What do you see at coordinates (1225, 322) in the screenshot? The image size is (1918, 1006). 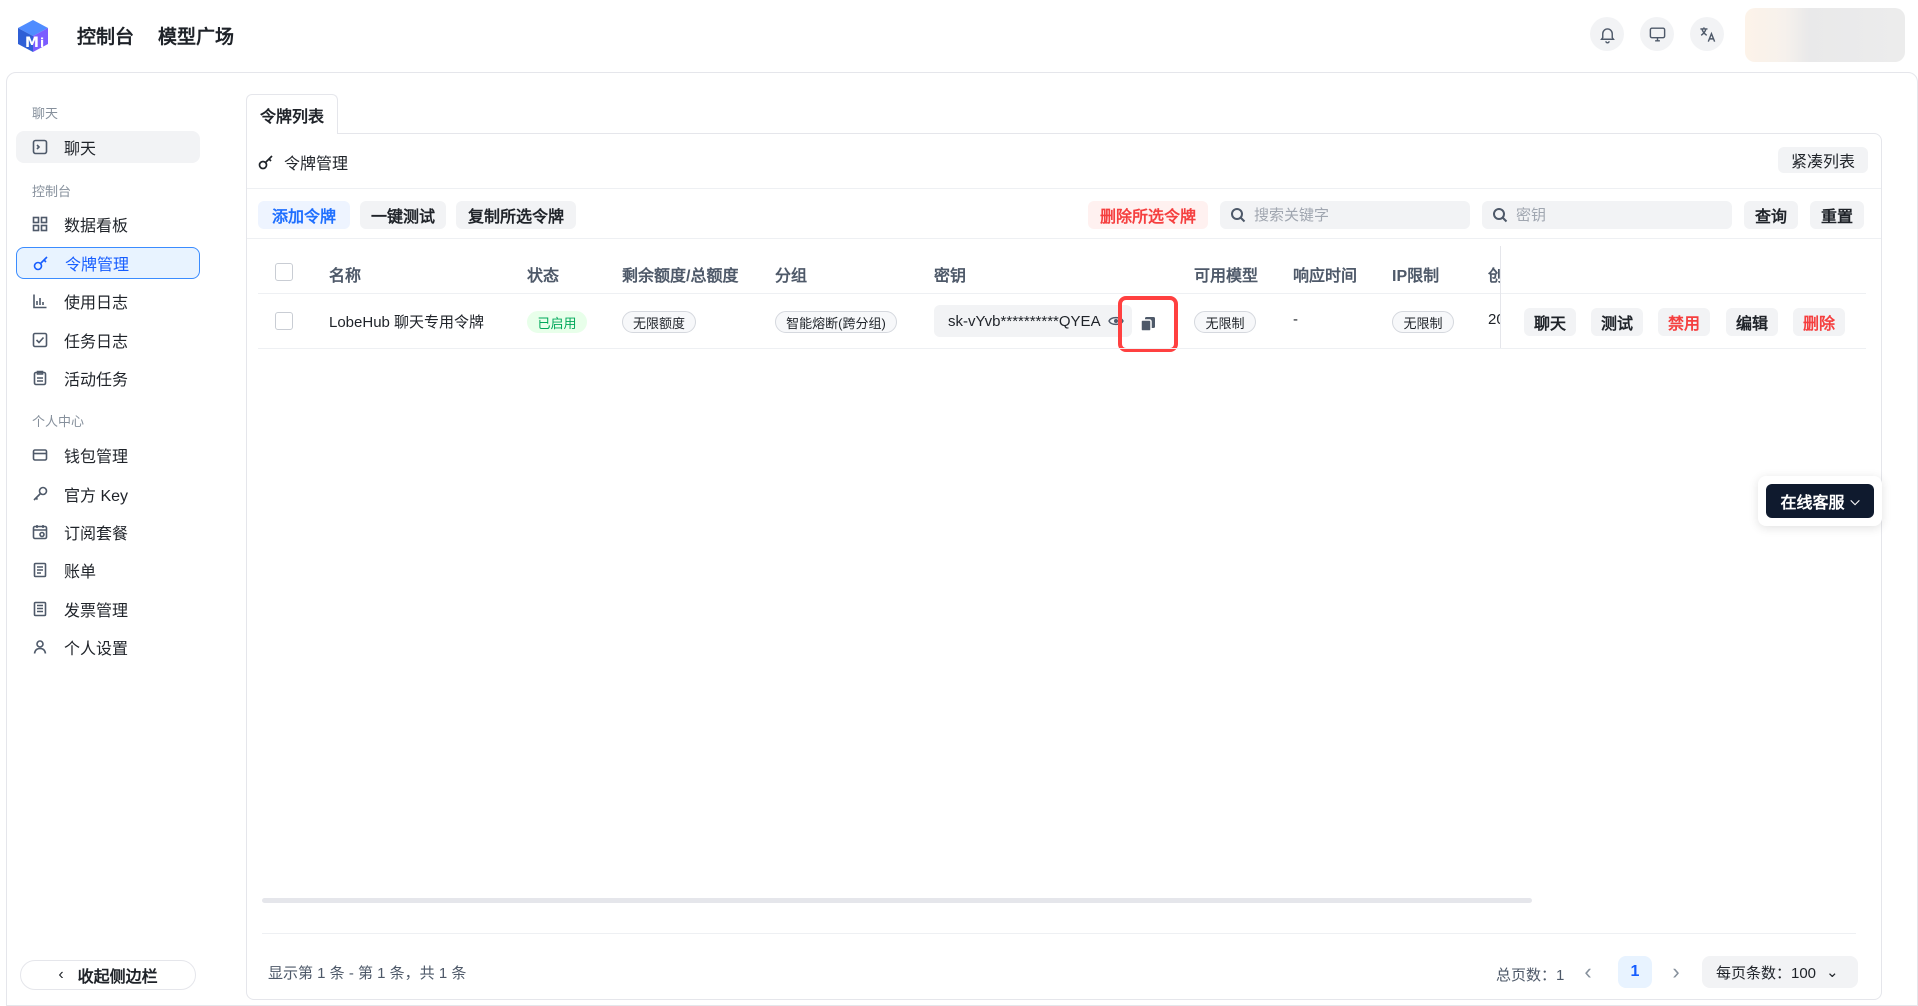 I see `models-tag: 无限制` at bounding box center [1225, 322].